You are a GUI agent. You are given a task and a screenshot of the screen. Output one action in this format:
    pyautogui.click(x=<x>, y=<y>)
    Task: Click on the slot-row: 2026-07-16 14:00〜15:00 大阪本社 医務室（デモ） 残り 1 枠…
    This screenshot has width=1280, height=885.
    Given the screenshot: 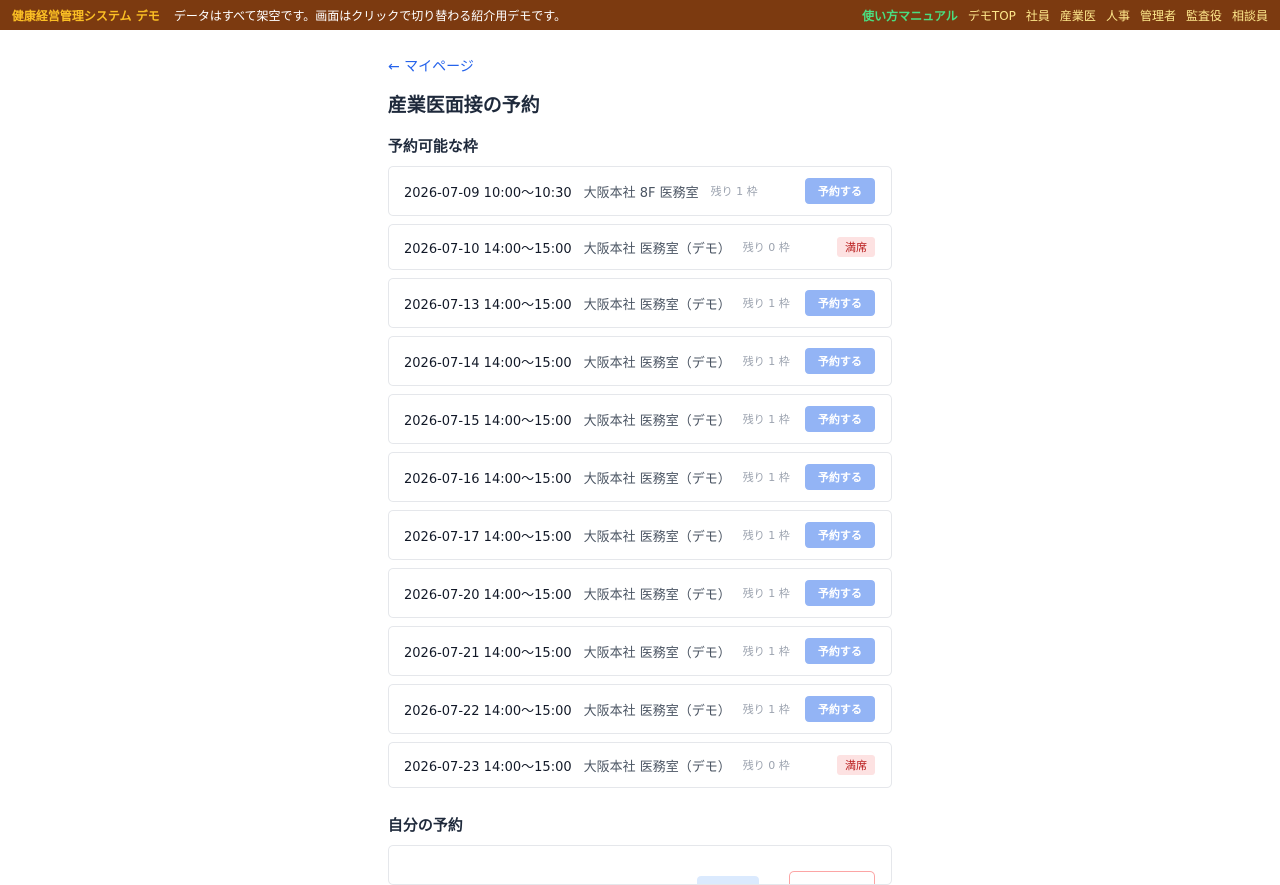 What is the action you would take?
    pyautogui.click(x=640, y=477)
    